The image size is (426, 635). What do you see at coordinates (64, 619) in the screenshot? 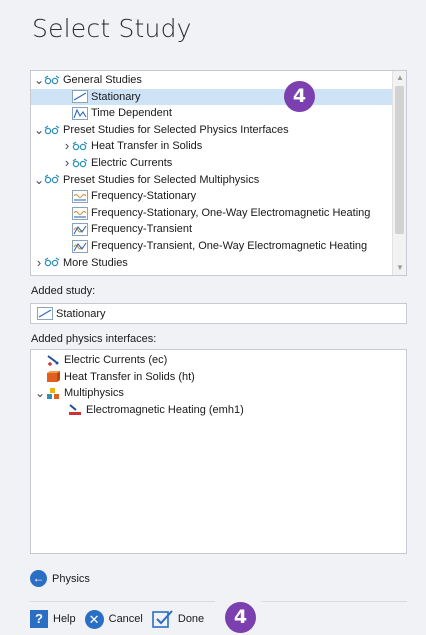
I see `help-button-label: Help` at bounding box center [64, 619].